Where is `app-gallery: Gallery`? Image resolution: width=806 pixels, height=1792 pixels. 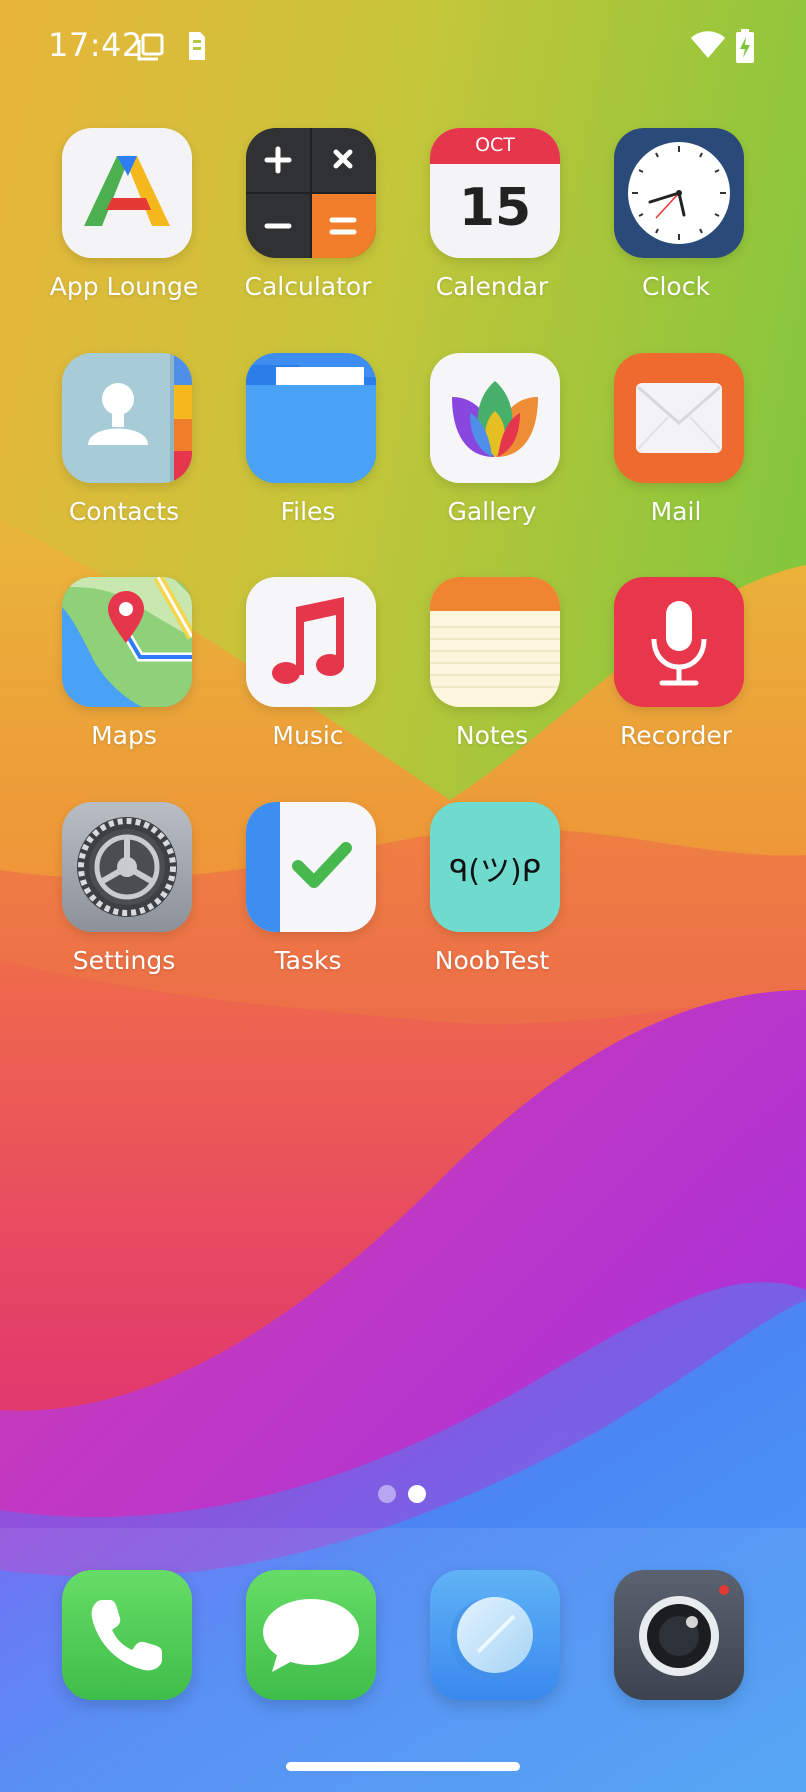
app-gallery: Gallery is located at coordinates (492, 453).